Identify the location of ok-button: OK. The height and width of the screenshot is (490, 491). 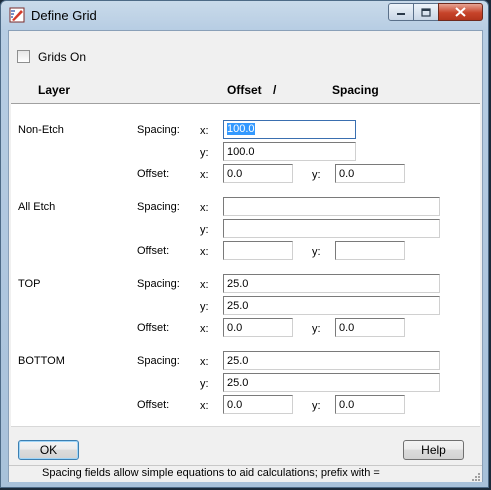
(48, 450).